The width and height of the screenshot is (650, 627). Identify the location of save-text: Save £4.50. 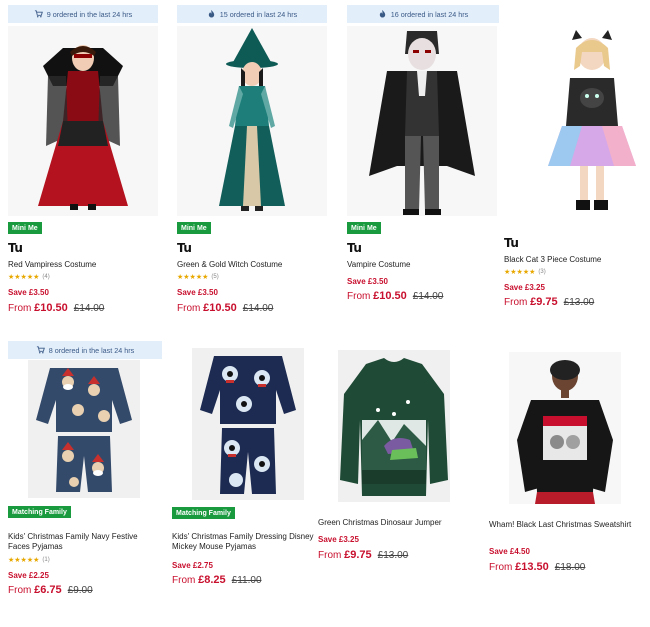
(509, 551).